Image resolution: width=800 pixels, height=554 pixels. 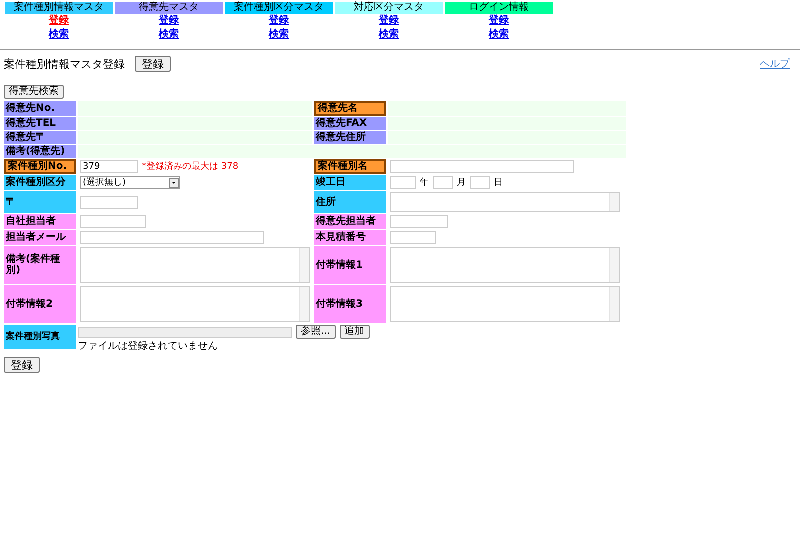 What do you see at coordinates (498, 183) in the screenshot?
I see `date-unit: 日` at bounding box center [498, 183].